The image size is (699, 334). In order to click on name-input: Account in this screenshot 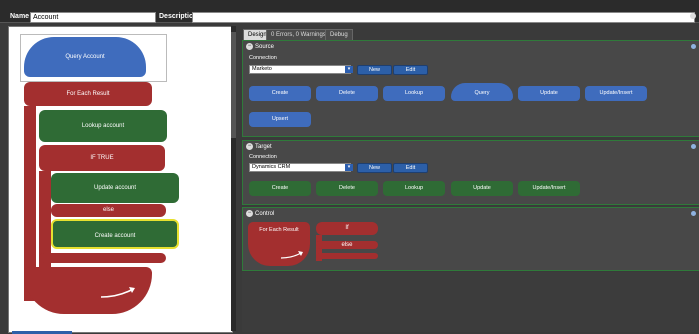, I will do `click(93, 17)`.